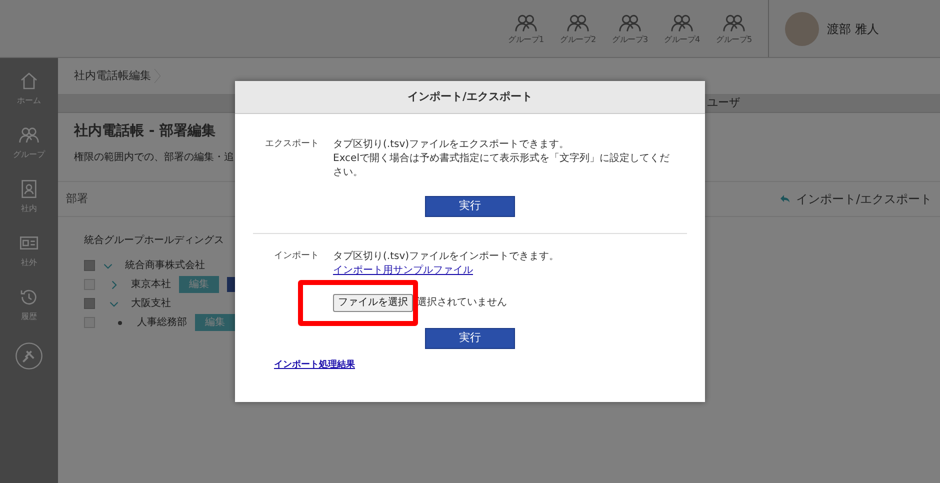 The width and height of the screenshot is (940, 483). What do you see at coordinates (470, 96) in the screenshot?
I see `dialog-title: インポート/エクスポート` at bounding box center [470, 96].